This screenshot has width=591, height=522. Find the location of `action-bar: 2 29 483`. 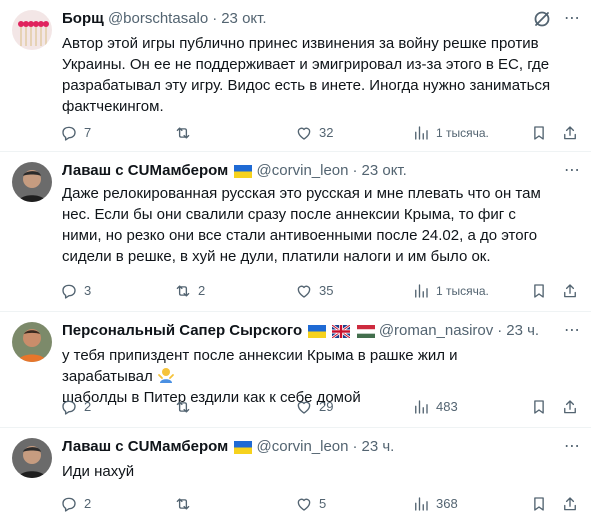

action-bar: 2 29 483 is located at coordinates (323, 407).